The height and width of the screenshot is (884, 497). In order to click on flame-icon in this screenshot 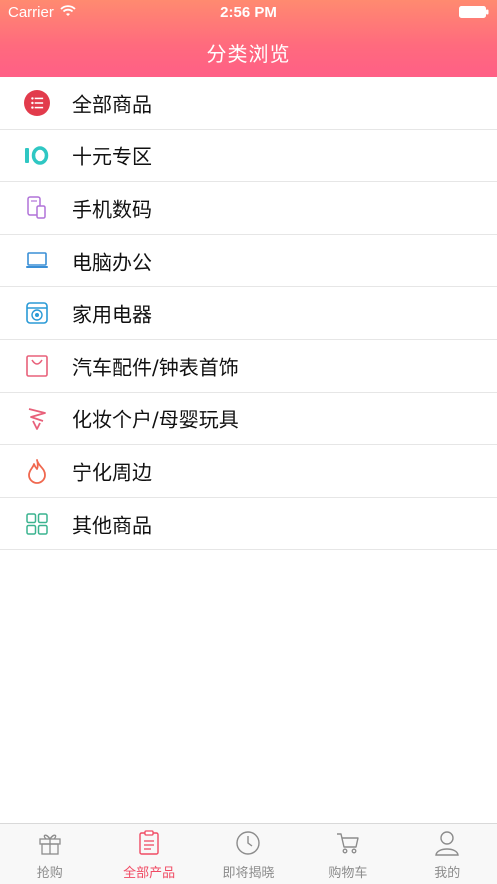, I will do `click(37, 471)`.